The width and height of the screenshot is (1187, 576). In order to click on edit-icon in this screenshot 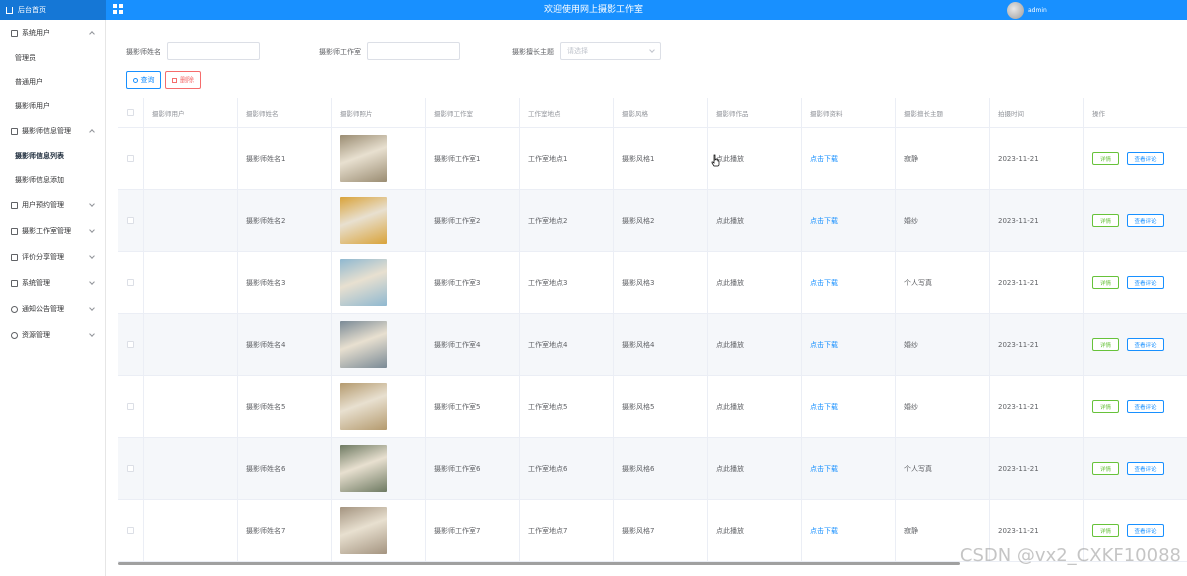, I will do `click(14, 205)`.